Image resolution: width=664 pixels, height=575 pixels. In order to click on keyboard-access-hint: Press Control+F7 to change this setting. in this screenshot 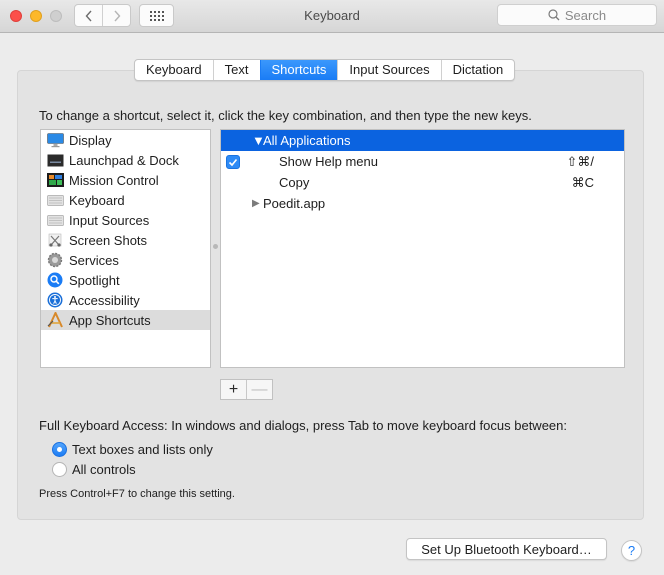, I will do `click(137, 494)`.